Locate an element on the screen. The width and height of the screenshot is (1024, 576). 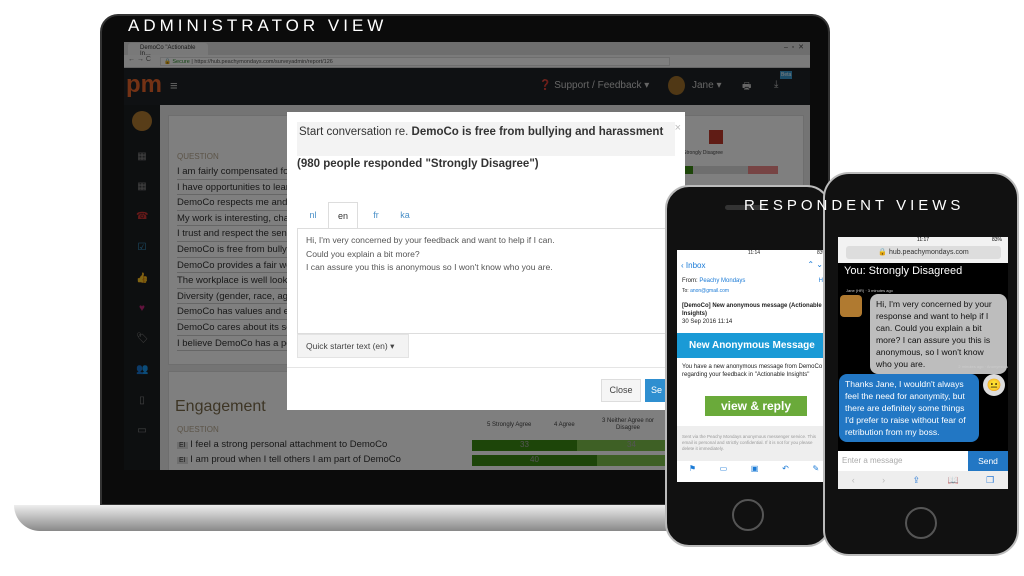
message-meta: Jane (HR) · 3 minutes ago is located at coordinates (869, 290).